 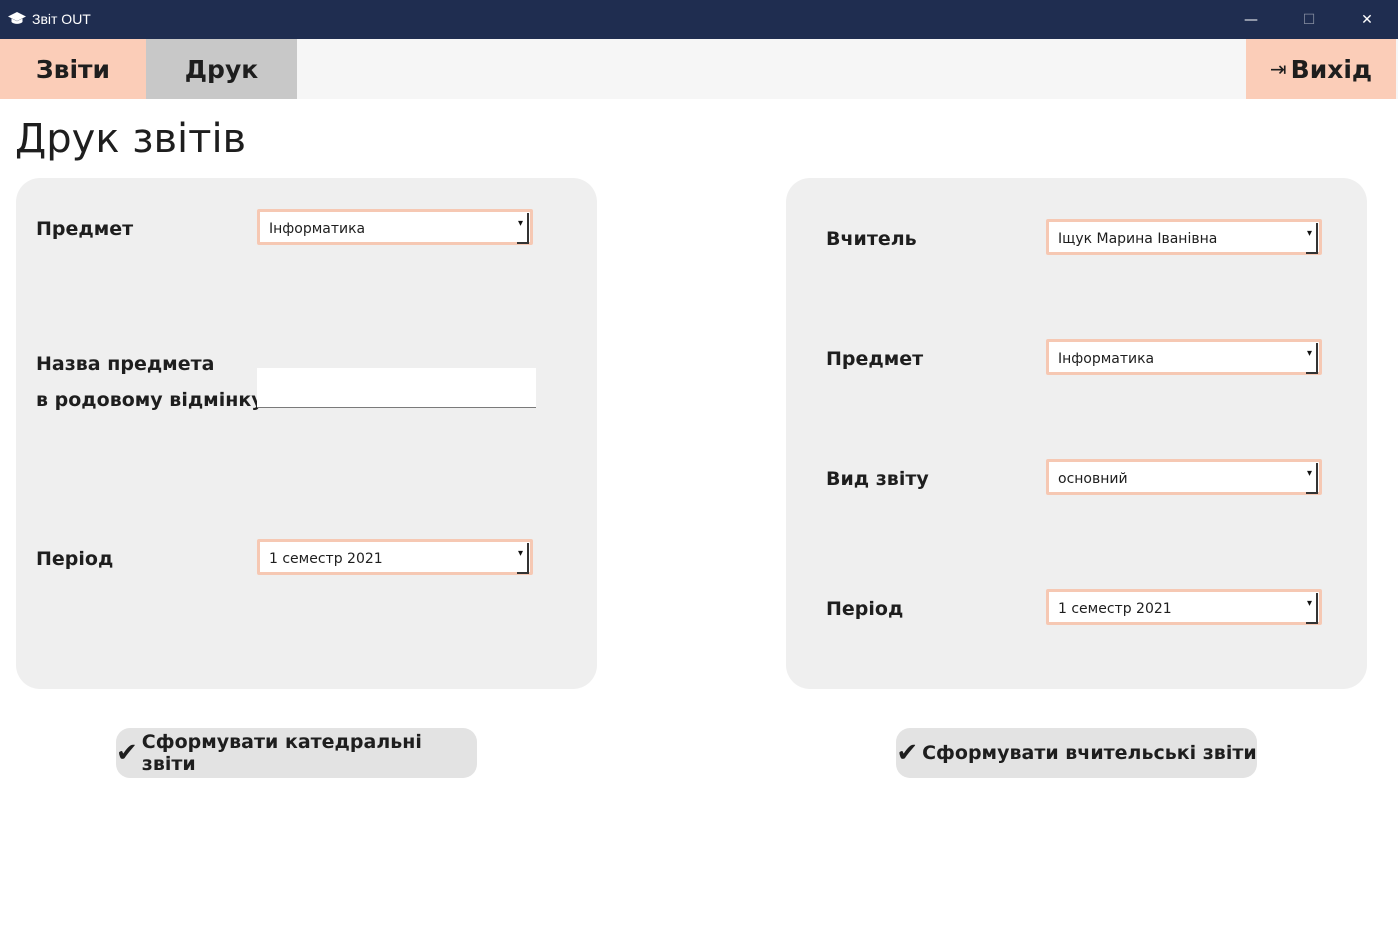 I want to click on teacher-select-value: Іщук Марина Іванівна, so click(x=1138, y=239).